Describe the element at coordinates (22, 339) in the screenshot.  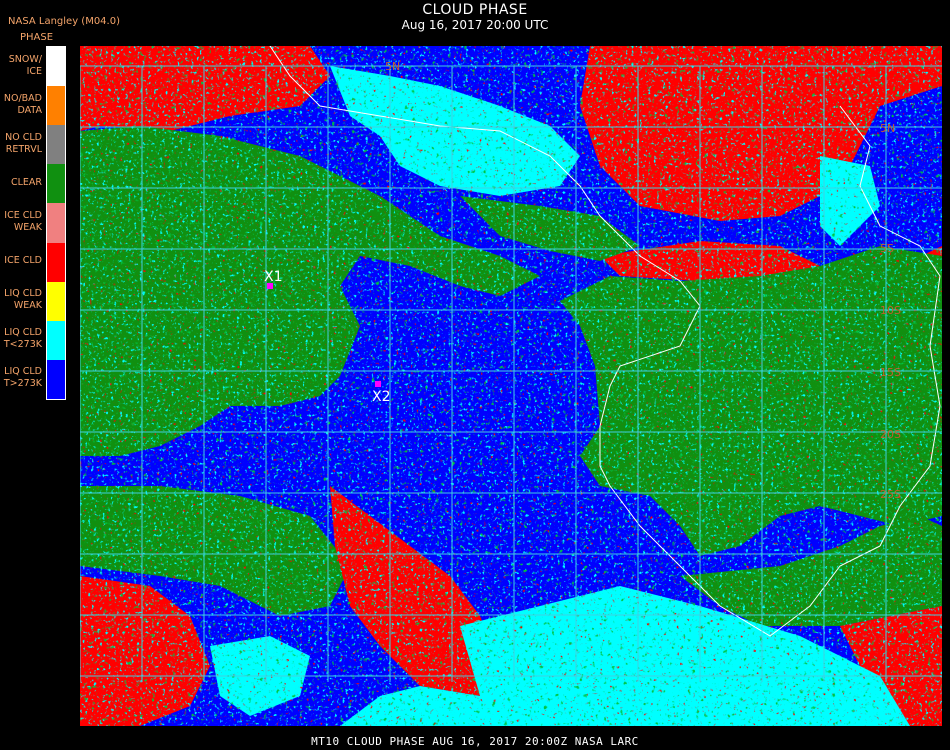
I see `legend-label-liquid-cloud-cold: LIQ CLD T<273K` at that location.